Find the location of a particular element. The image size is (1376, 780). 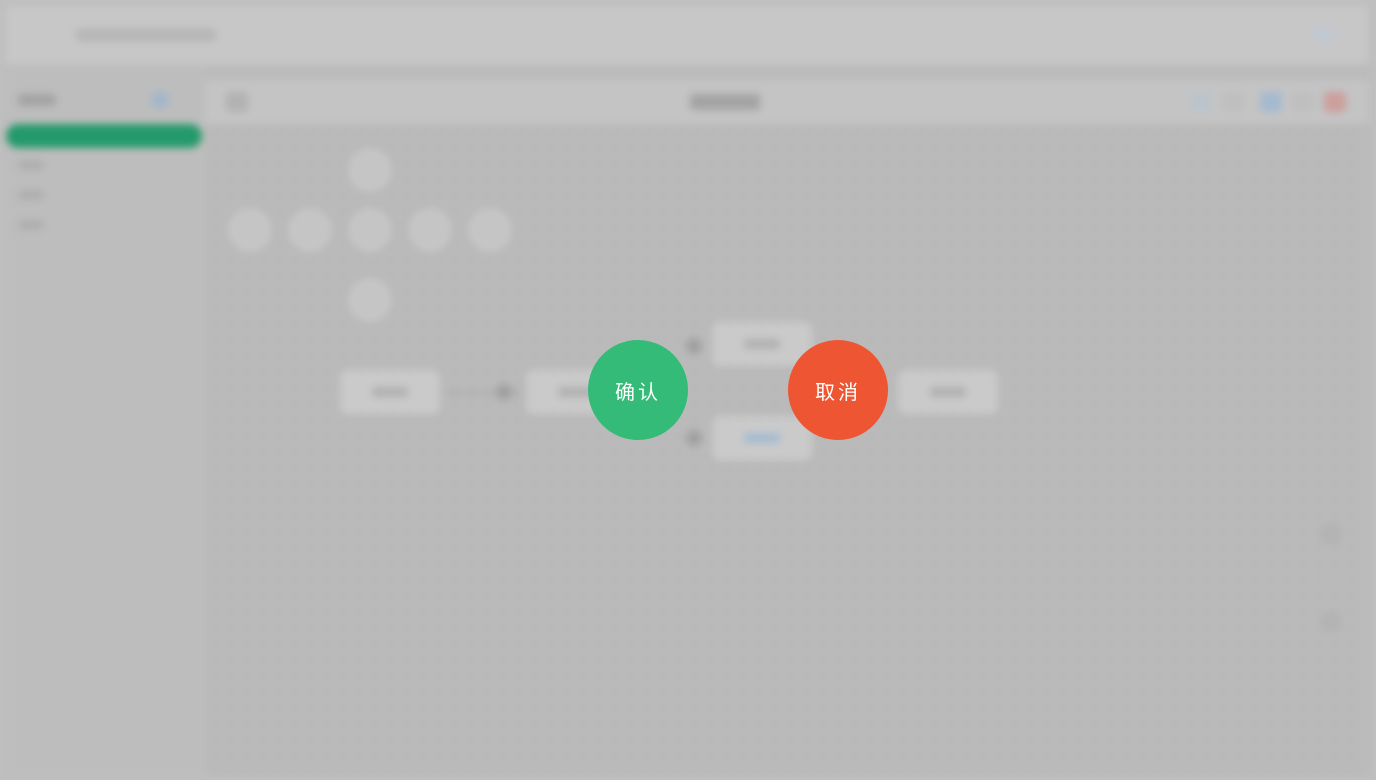

cancel-button: 取消 is located at coordinates (838, 390).